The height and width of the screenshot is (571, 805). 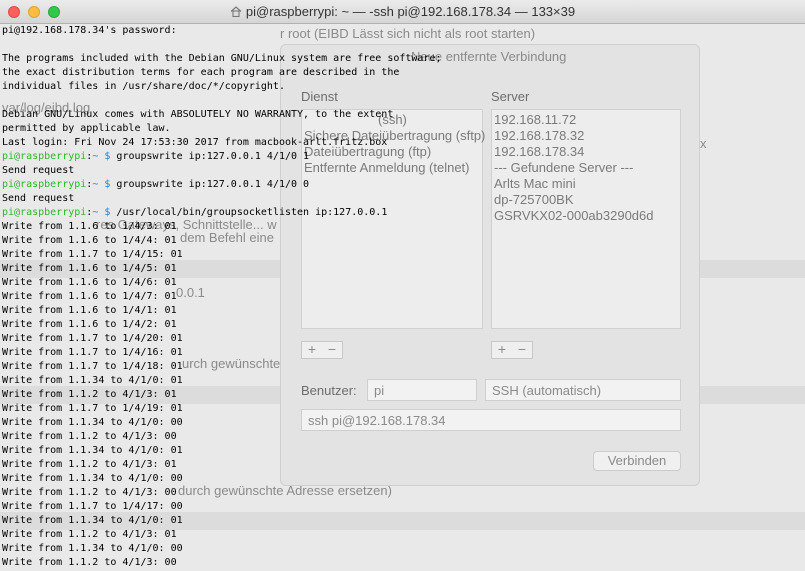 I want to click on output-line: permitted by applicable law., so click(x=86, y=128).